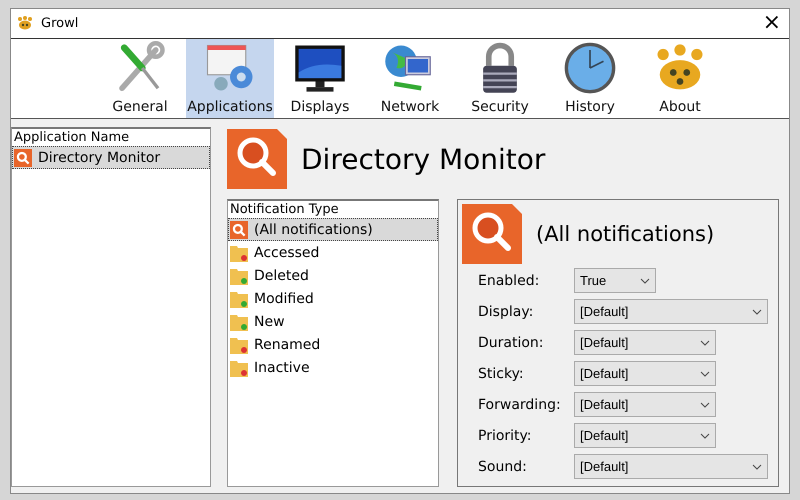 The height and width of the screenshot is (500, 800). What do you see at coordinates (508, 280) in the screenshot?
I see `setting-label: Enabled:` at bounding box center [508, 280].